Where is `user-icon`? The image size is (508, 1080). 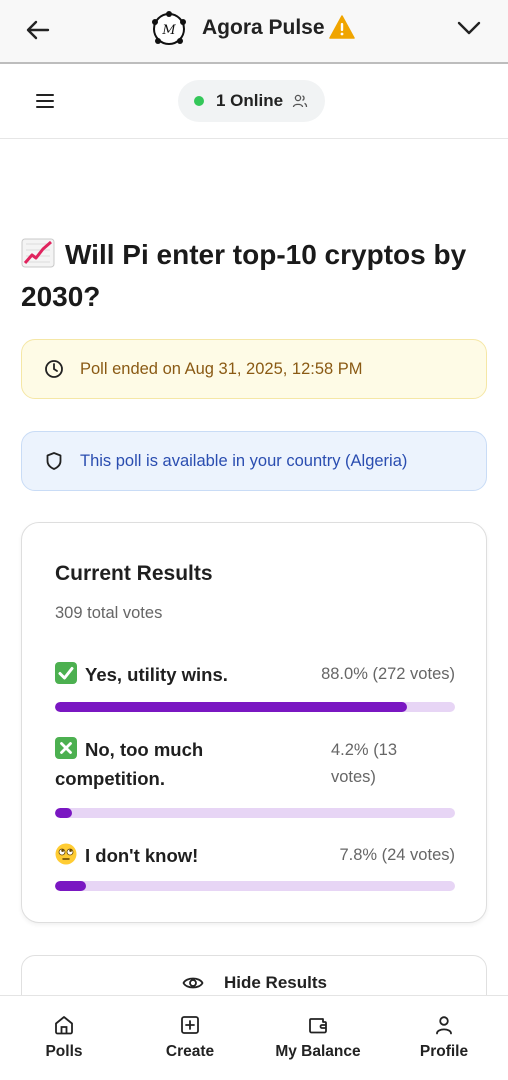
user-icon is located at coordinates (444, 1025).